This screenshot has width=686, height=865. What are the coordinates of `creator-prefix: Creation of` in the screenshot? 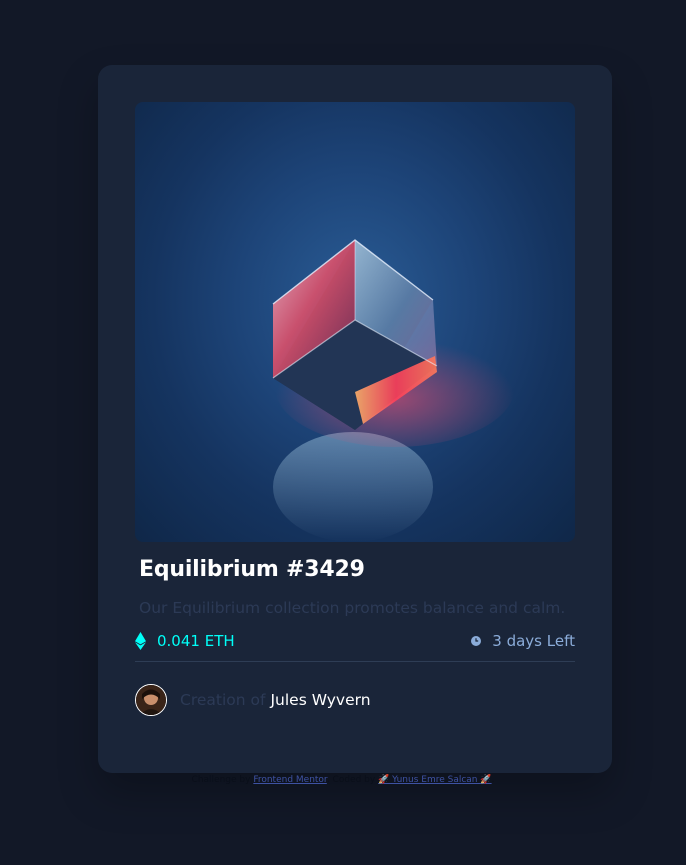 It's located at (223, 700).